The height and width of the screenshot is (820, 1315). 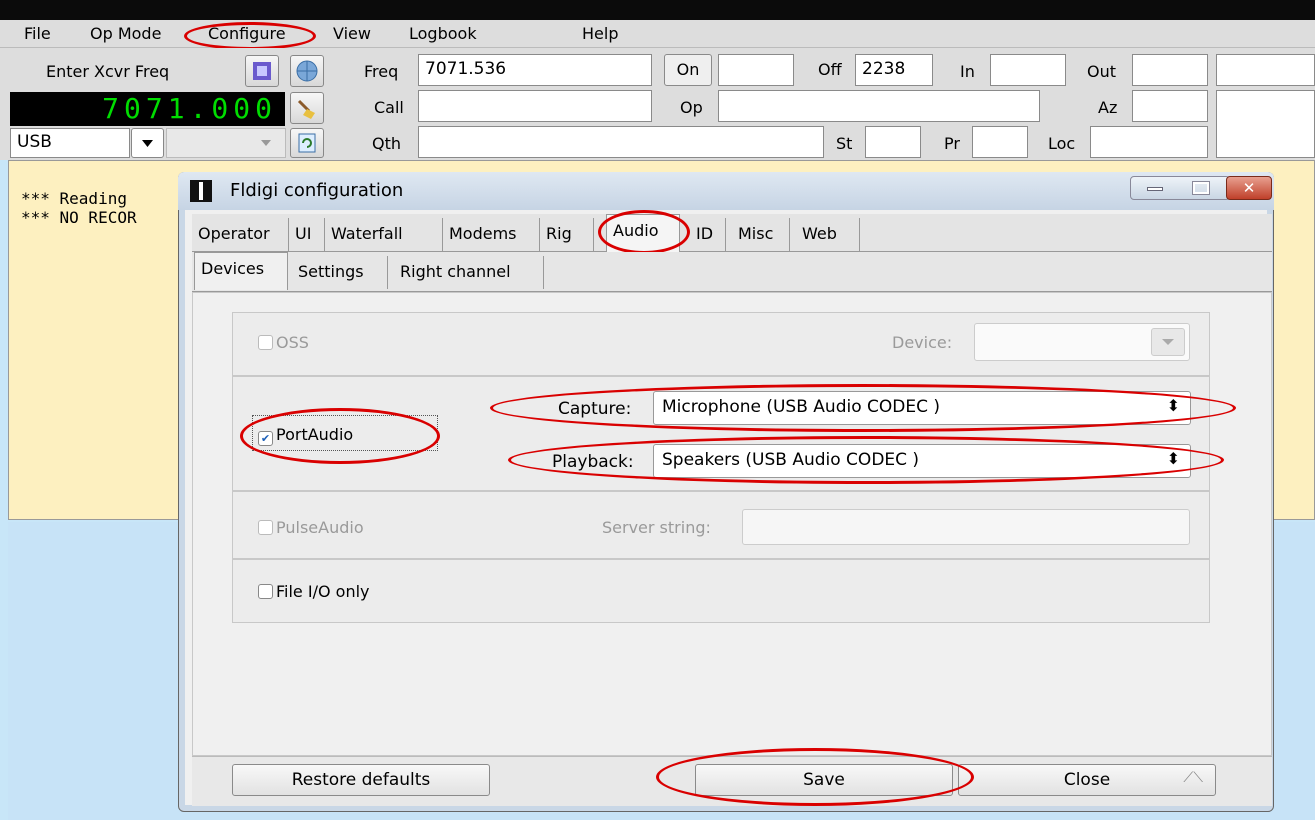 I want to click on oss-checkbox: OSS, so click(x=283, y=342).